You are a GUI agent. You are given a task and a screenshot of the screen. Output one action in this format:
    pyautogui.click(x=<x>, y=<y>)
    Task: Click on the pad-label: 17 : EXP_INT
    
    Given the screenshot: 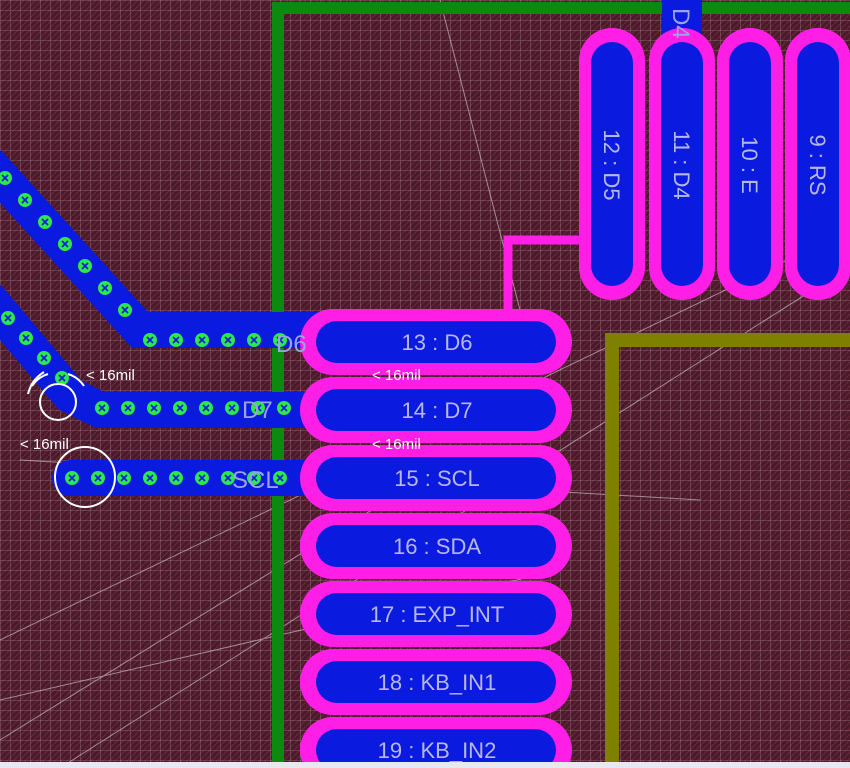 What is the action you would take?
    pyautogui.click(x=437, y=614)
    